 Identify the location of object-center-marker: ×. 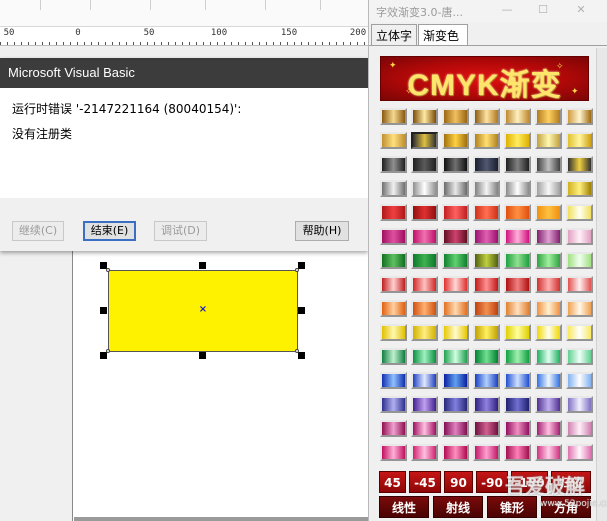
(203, 310).